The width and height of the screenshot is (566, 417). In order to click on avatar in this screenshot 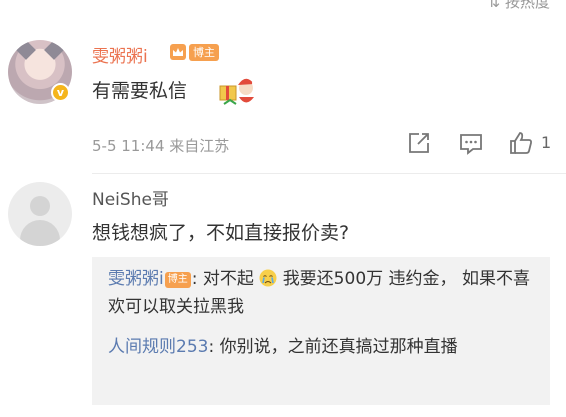, I will do `click(40, 214)`.